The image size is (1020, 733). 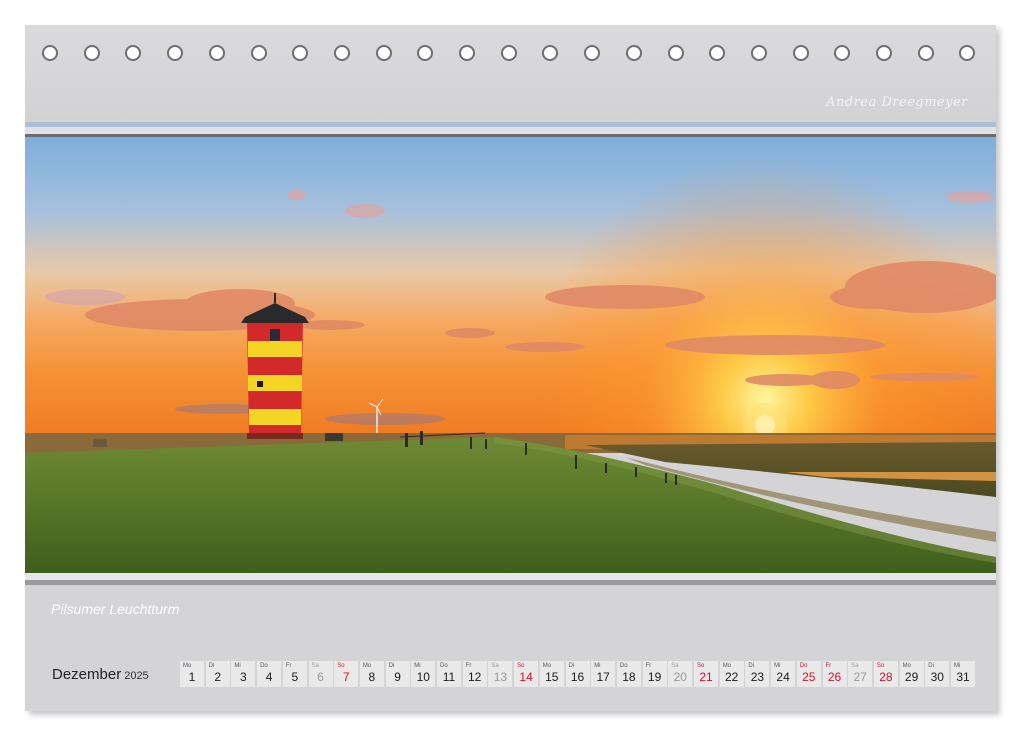 I want to click on day-number: 4, so click(x=269, y=677).